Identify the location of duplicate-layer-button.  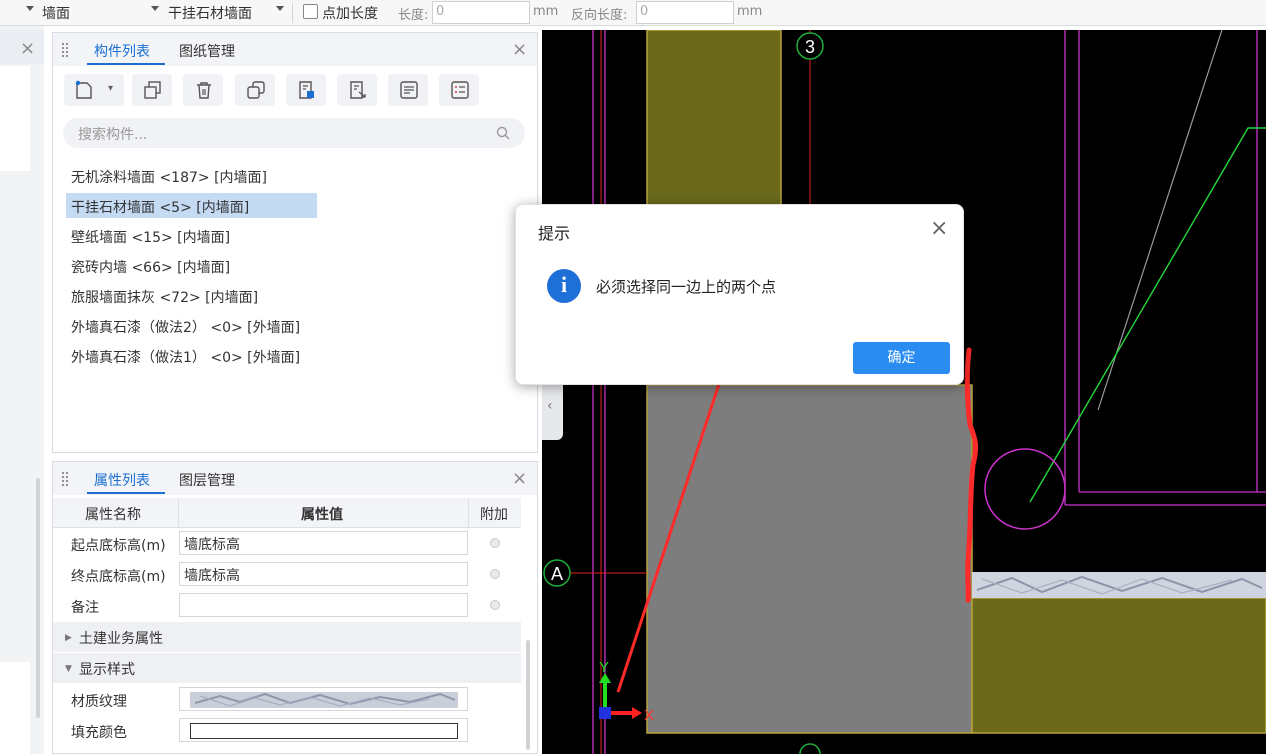
(255, 90).